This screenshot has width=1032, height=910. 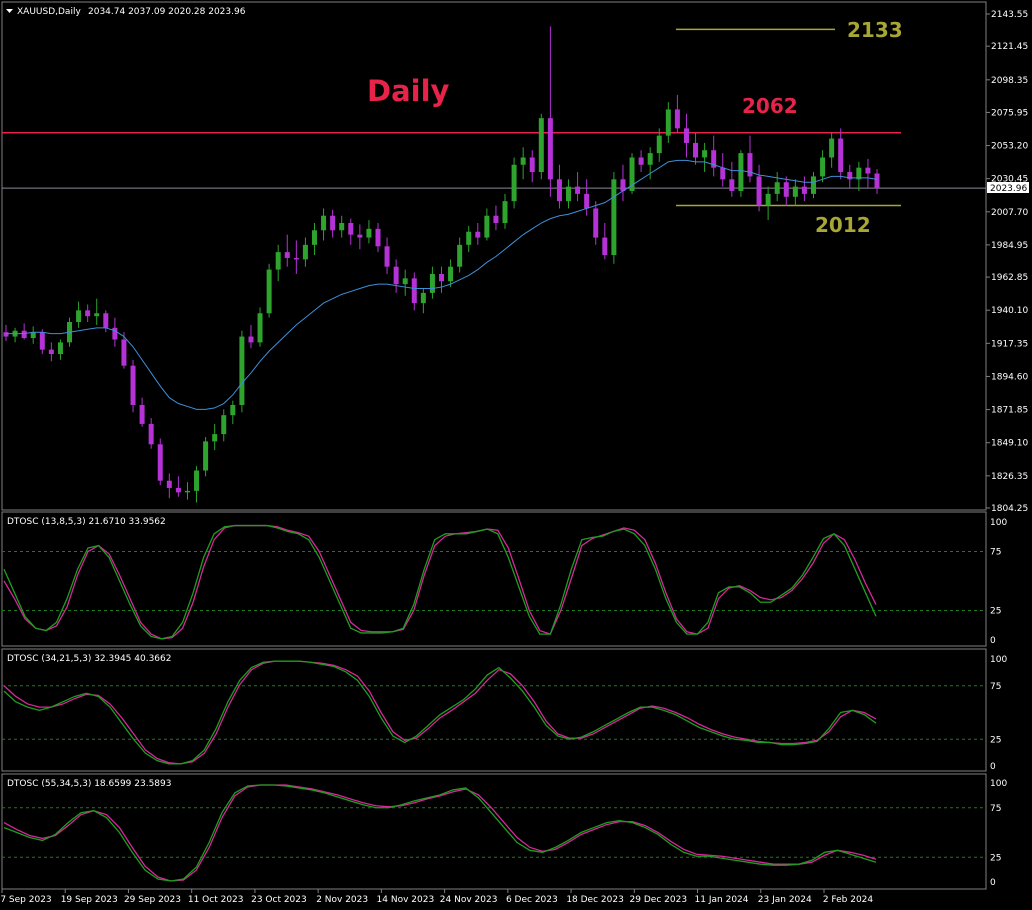 What do you see at coordinates (279, 900) in the screenshot?
I see `date-tick-label: 23 Oct 2023` at bounding box center [279, 900].